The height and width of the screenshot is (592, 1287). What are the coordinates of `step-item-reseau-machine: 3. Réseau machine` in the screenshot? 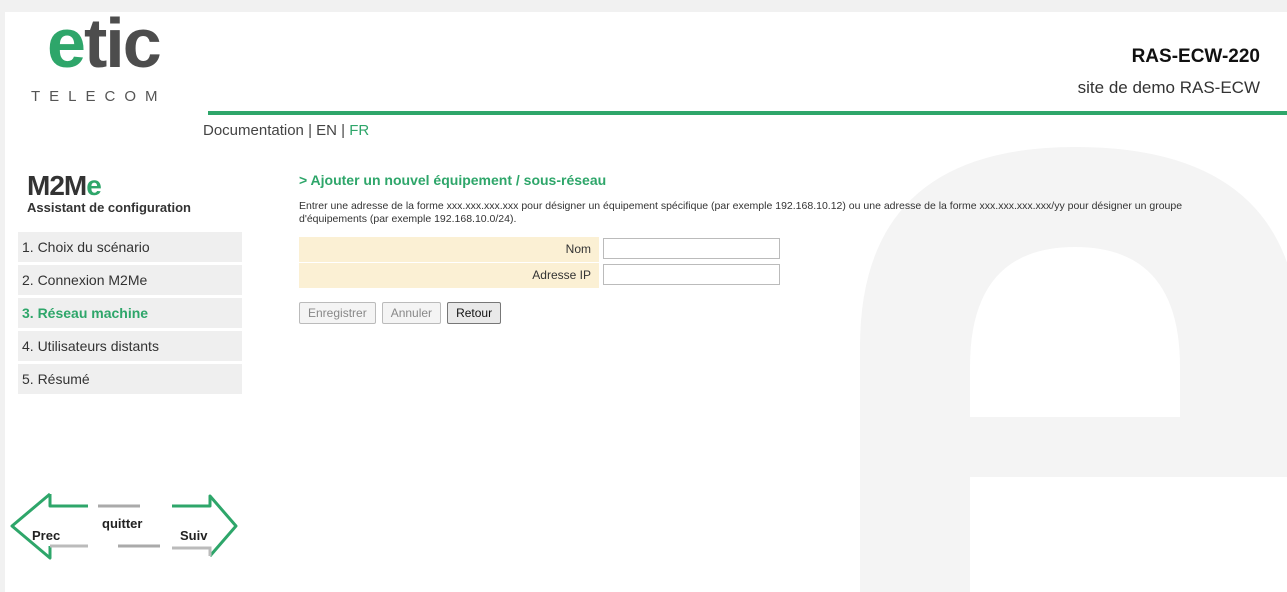 It's located at (130, 313).